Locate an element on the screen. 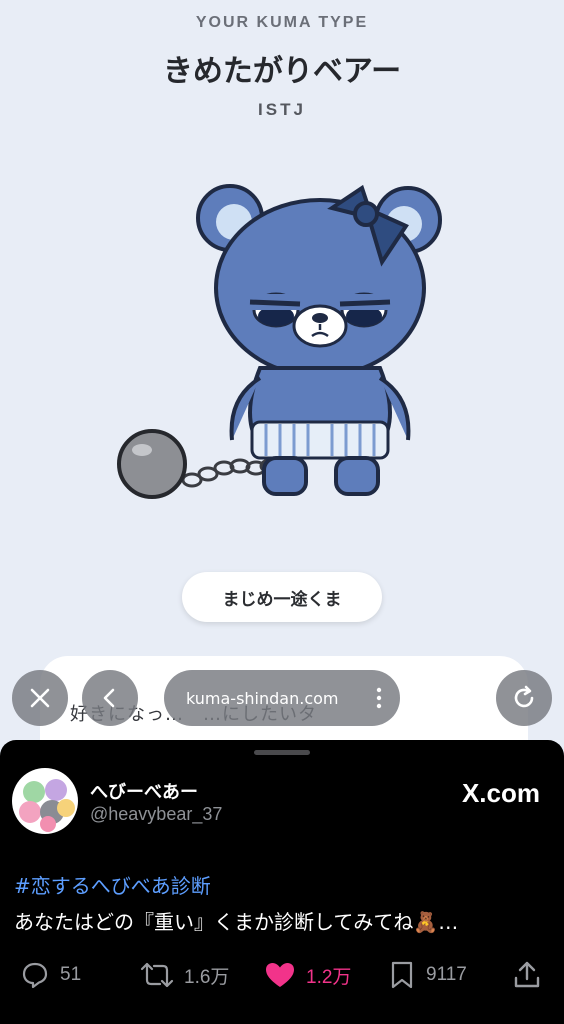 The height and width of the screenshot is (1024, 564). retweet-button: 1.6万 is located at coordinates (184, 975).